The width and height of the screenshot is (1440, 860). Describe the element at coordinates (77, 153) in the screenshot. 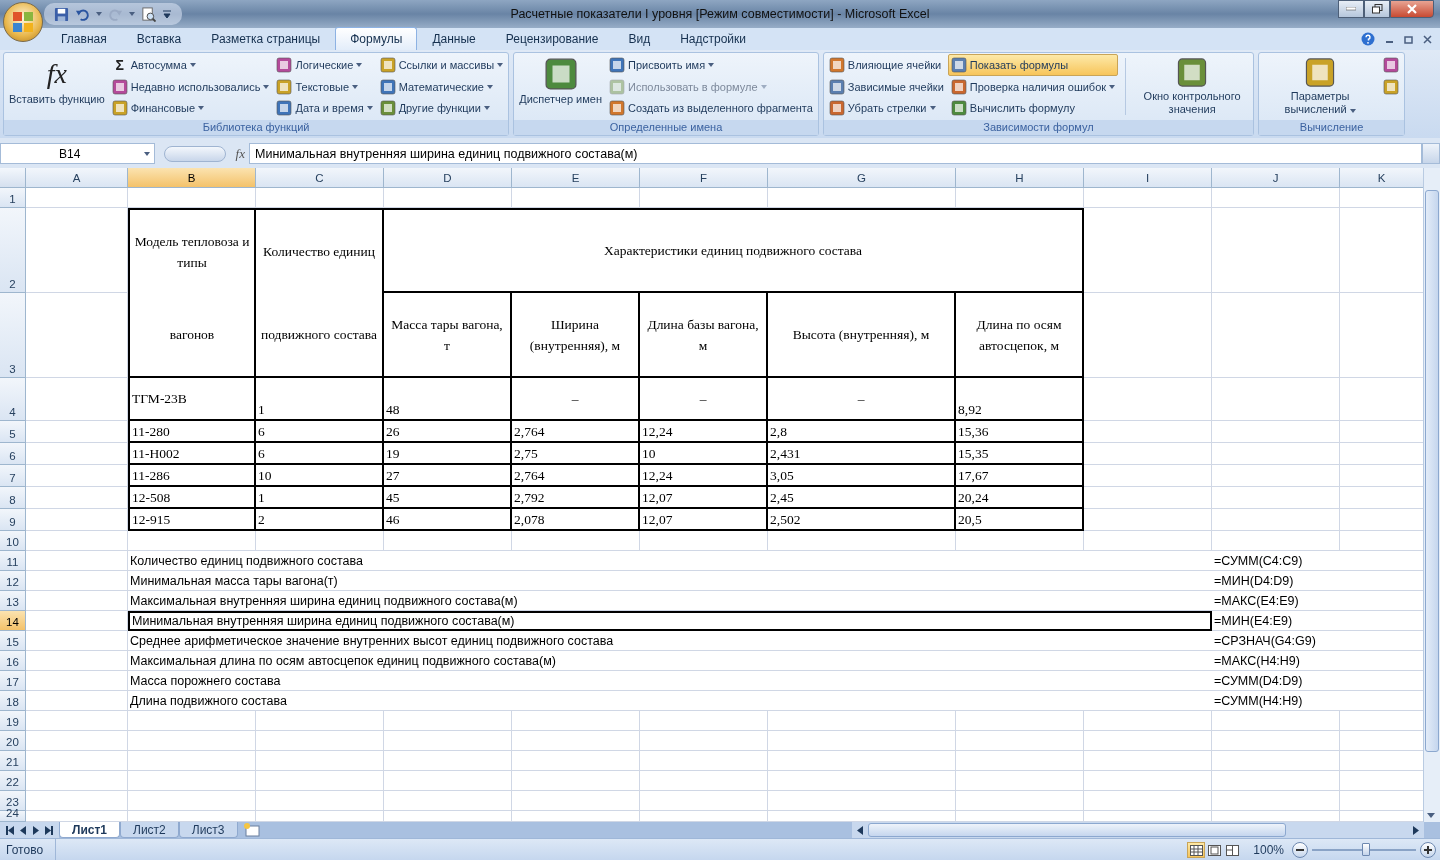

I see `name-box: B14` at that location.